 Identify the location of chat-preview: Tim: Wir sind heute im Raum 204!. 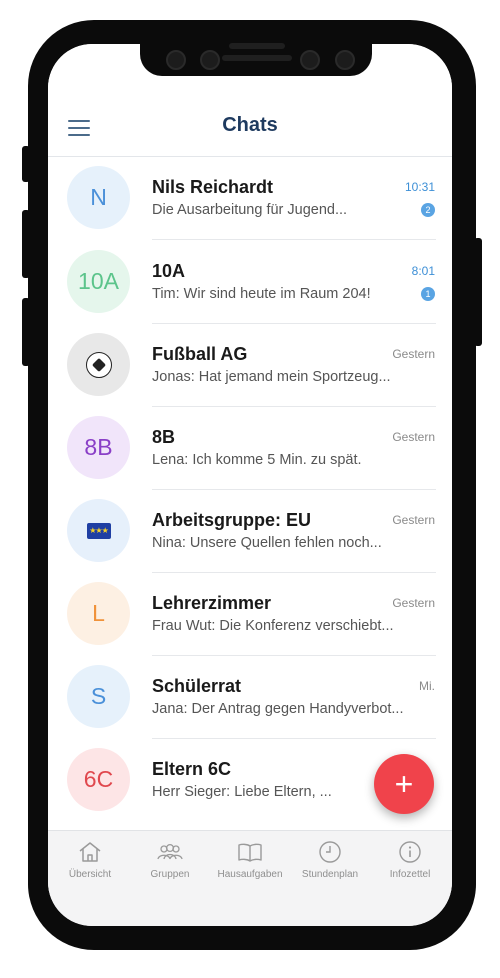
(261, 294).